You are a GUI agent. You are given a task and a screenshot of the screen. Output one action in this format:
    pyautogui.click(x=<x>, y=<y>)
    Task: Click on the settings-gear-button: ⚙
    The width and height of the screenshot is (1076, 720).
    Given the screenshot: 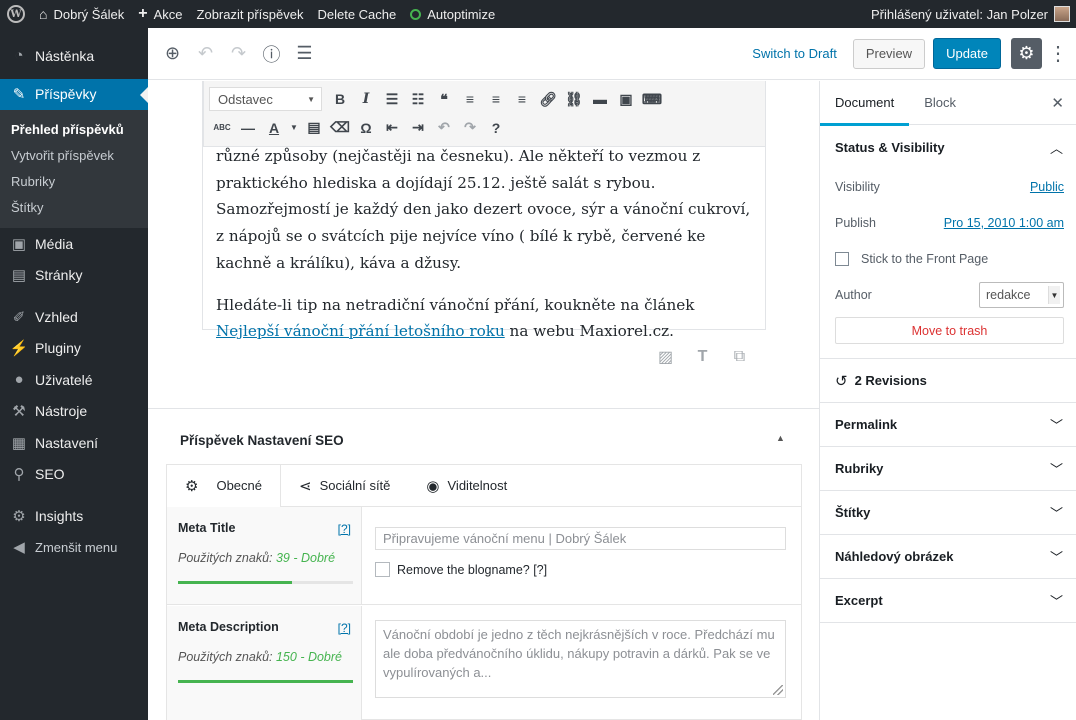 What is the action you would take?
    pyautogui.click(x=1026, y=53)
    